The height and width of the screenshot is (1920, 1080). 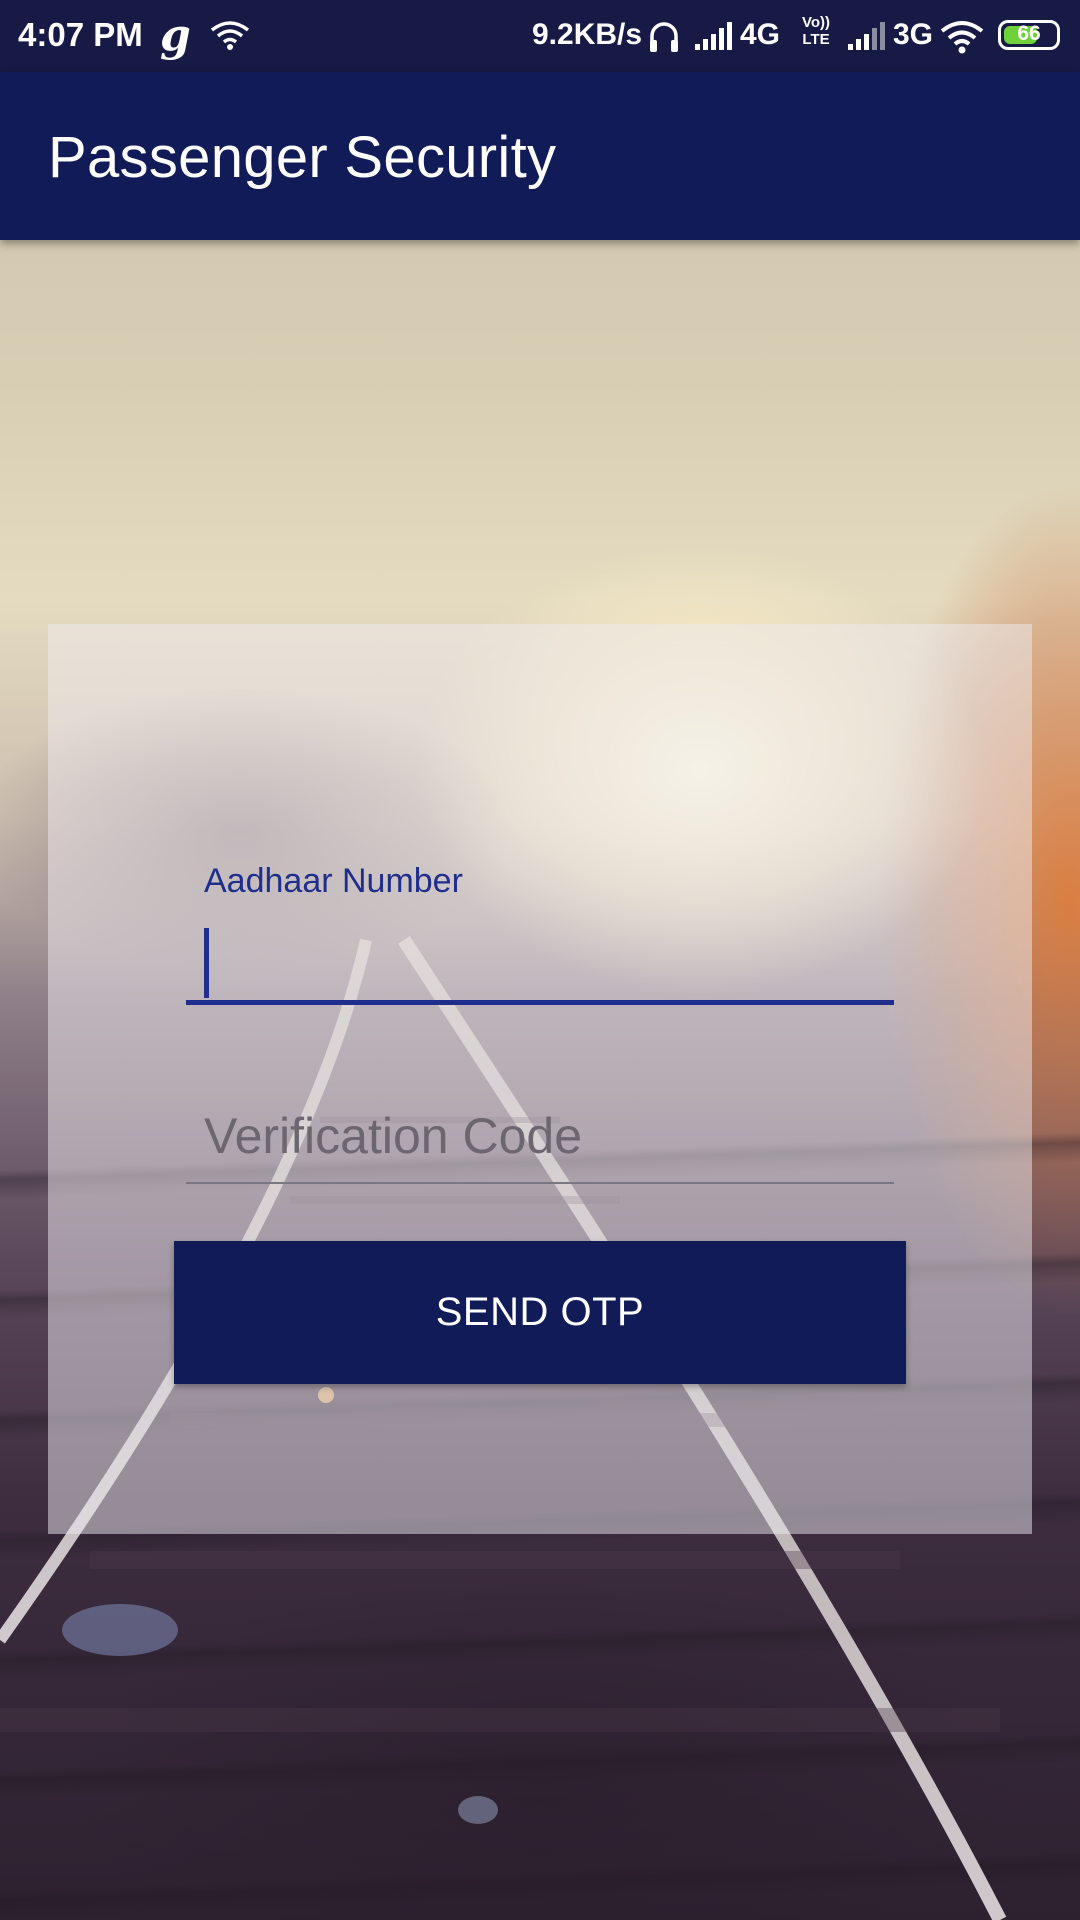 What do you see at coordinates (80, 34) in the screenshot?
I see `status-time: 4:07 PM` at bounding box center [80, 34].